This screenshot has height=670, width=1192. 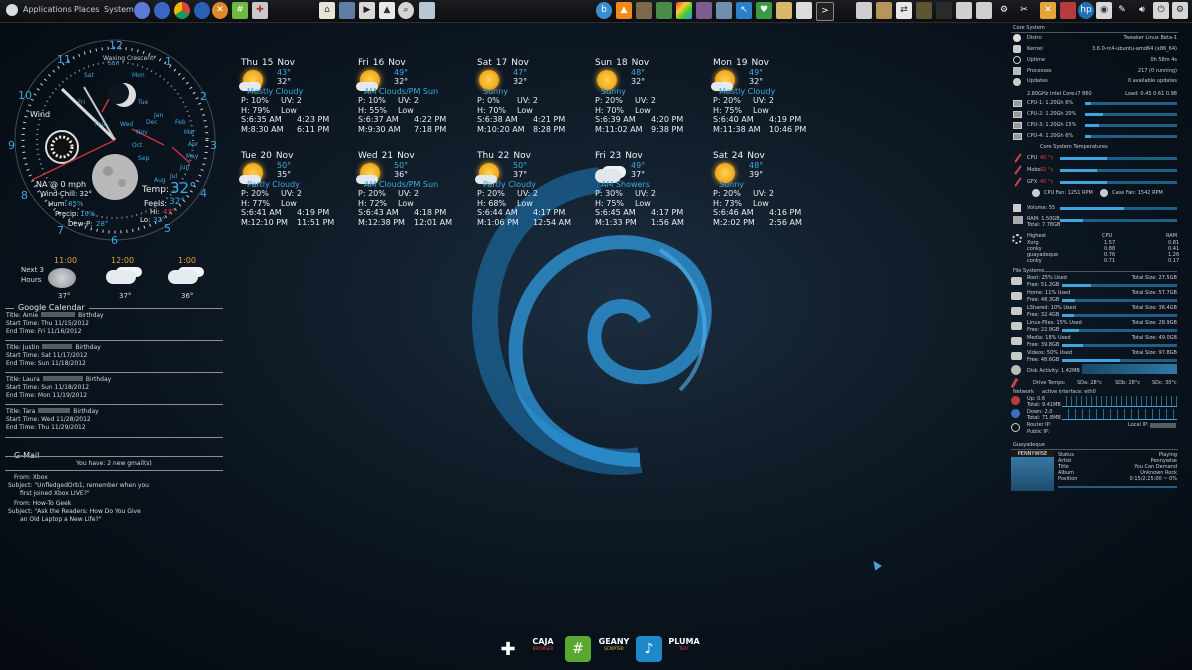 I want to click on fs-bar-fill, so click(x=1076, y=285).